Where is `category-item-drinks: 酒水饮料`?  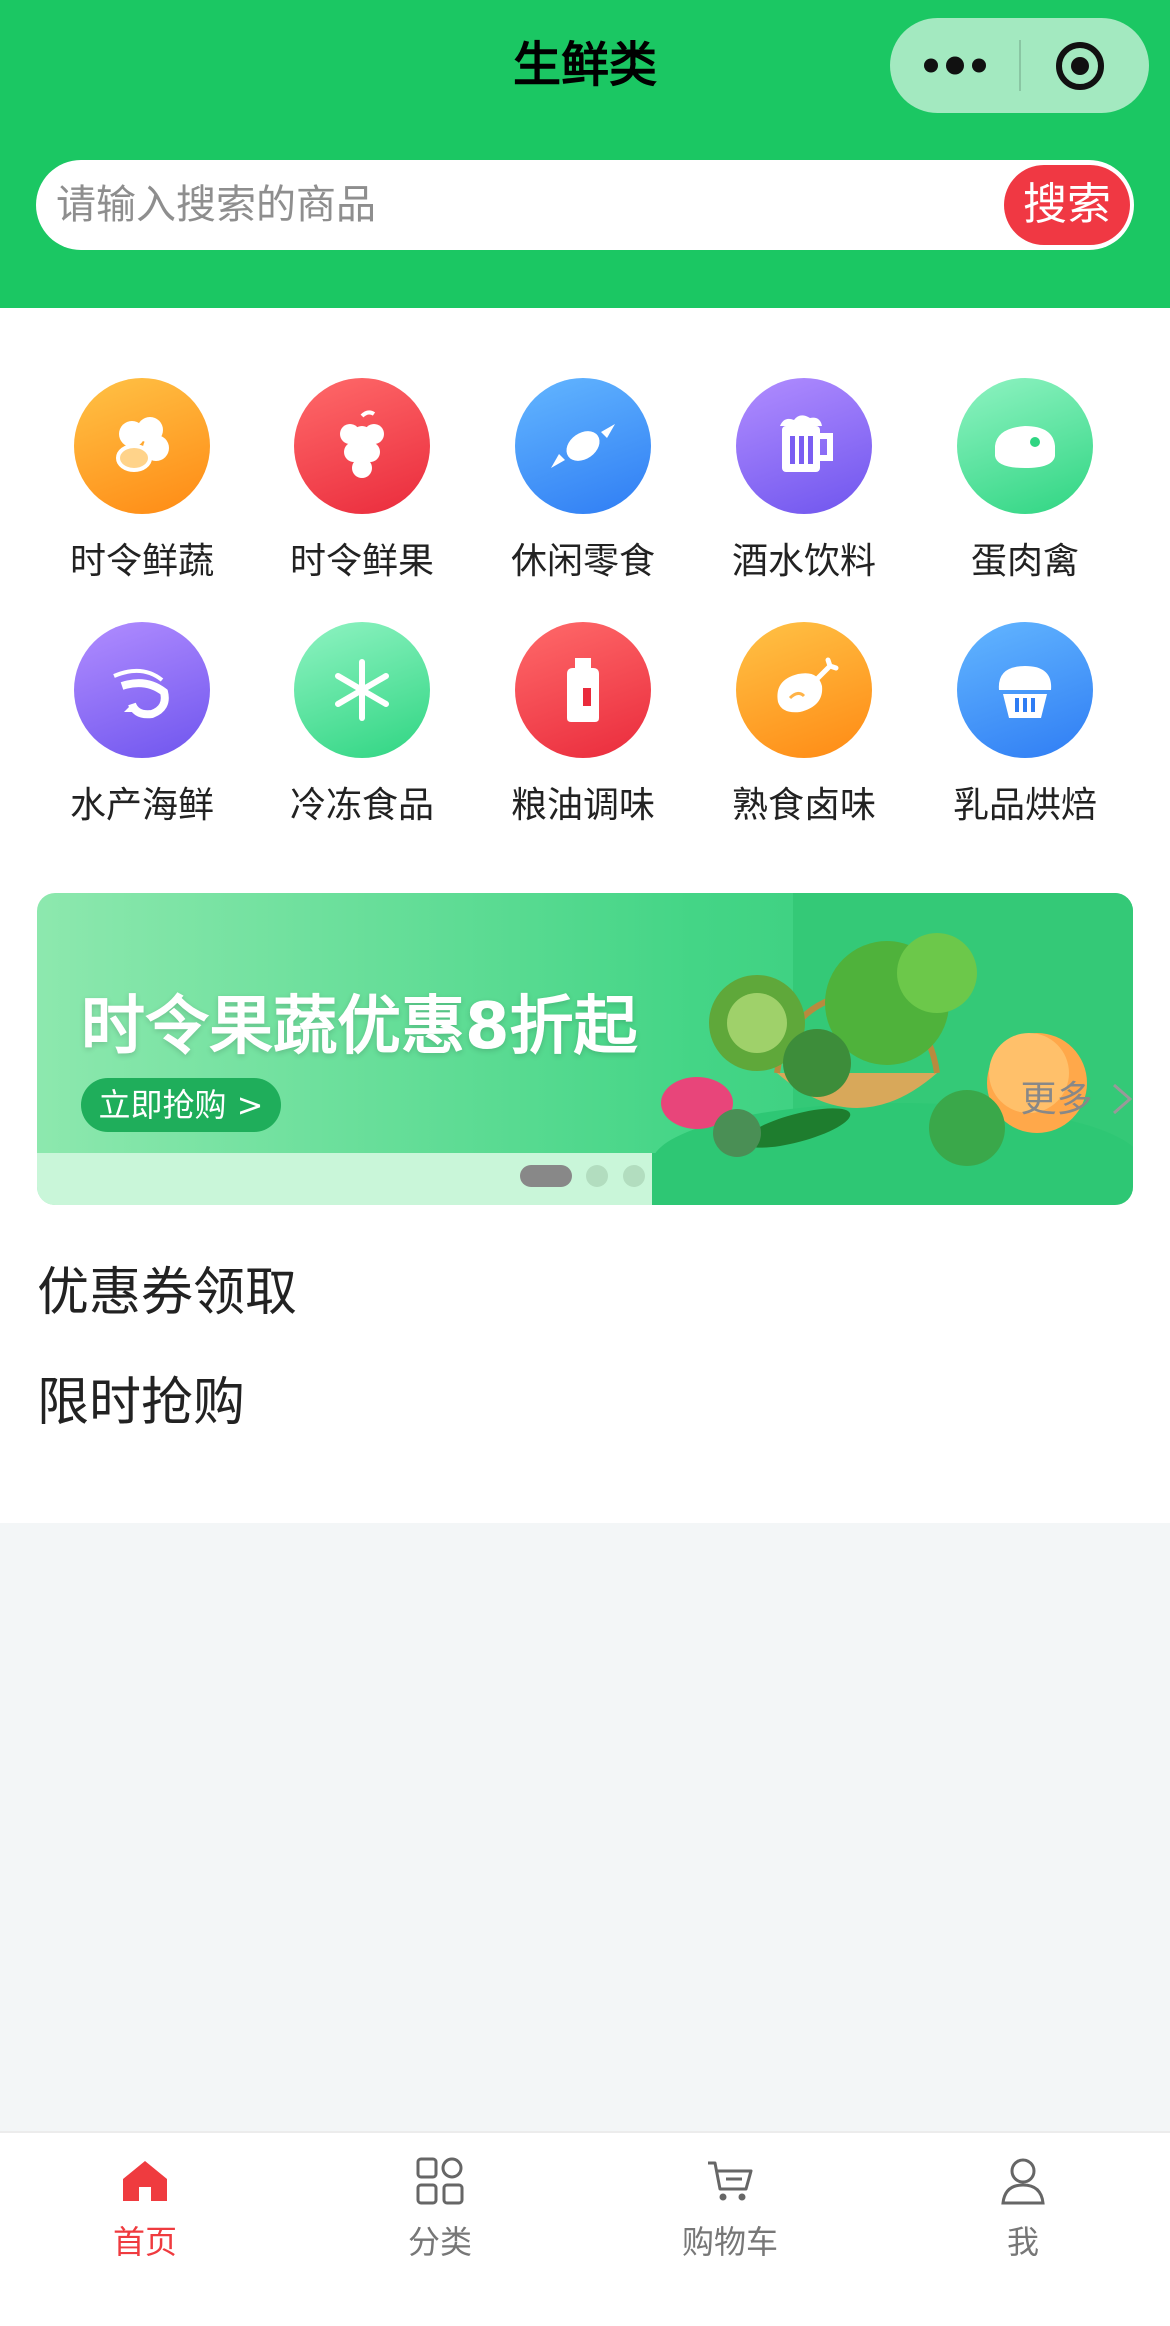 category-item-drinks: 酒水饮料 is located at coordinates (804, 488).